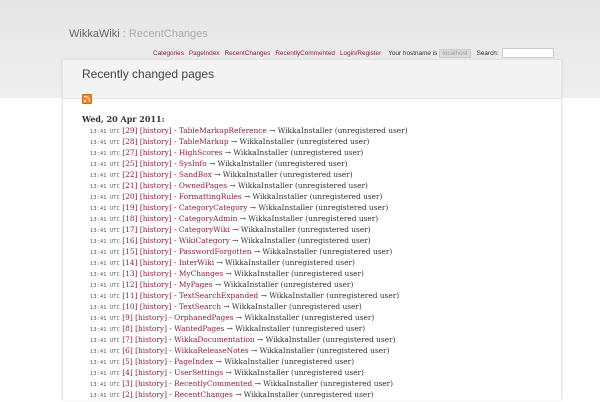 This screenshot has height=402, width=600. Describe the element at coordinates (193, 361) in the screenshot. I see `page-link: PageIndex` at that location.